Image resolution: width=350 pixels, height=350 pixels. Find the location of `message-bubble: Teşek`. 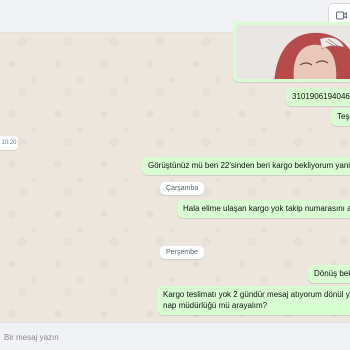

message-bubble: Teşek is located at coordinates (340, 117).